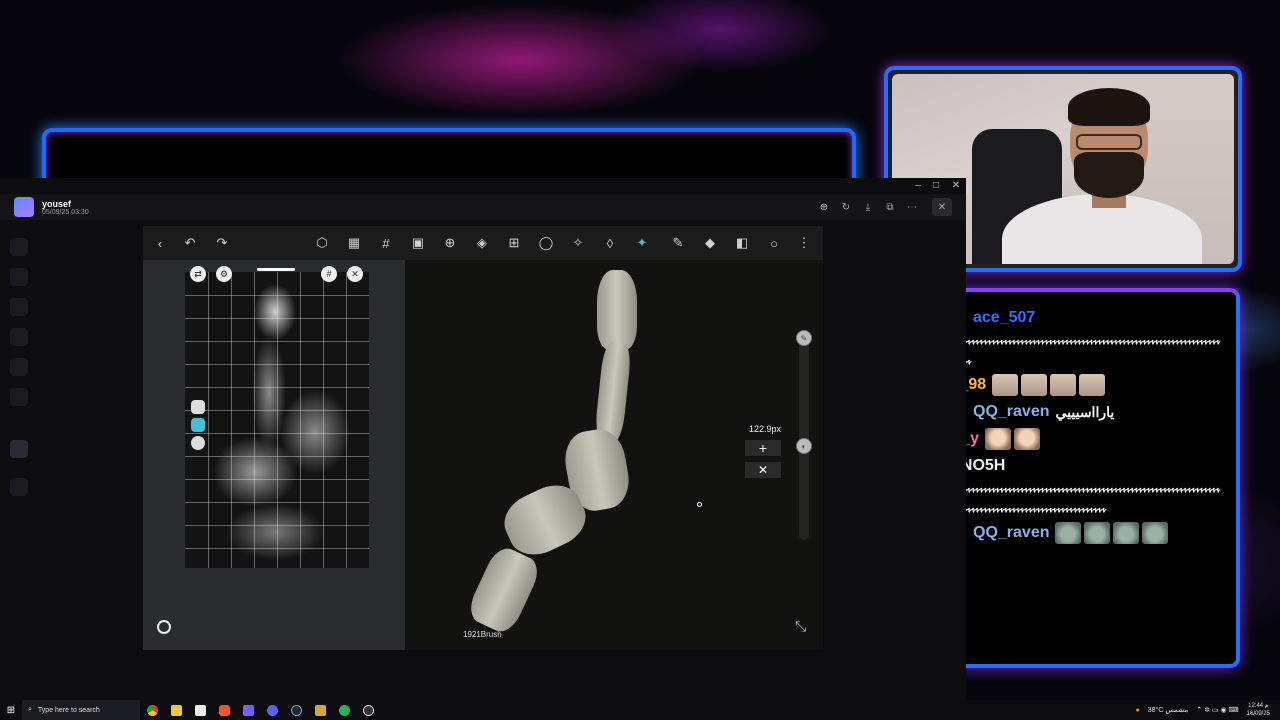  Describe the element at coordinates (450, 243) in the screenshot. I see `add-icon: ⊕` at that location.